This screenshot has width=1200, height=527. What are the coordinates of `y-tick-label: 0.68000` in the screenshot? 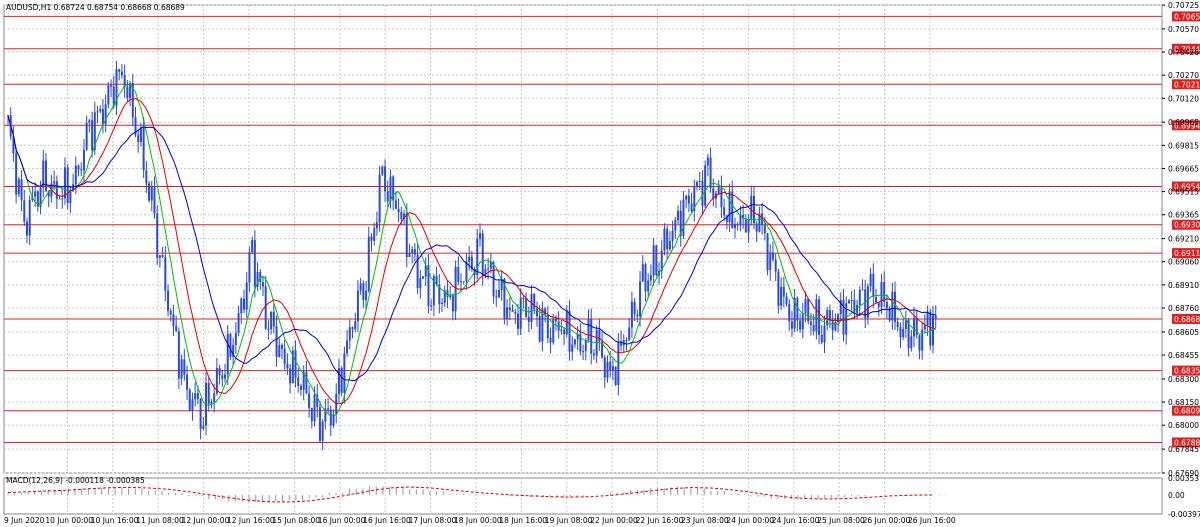 It's located at (1183, 425).